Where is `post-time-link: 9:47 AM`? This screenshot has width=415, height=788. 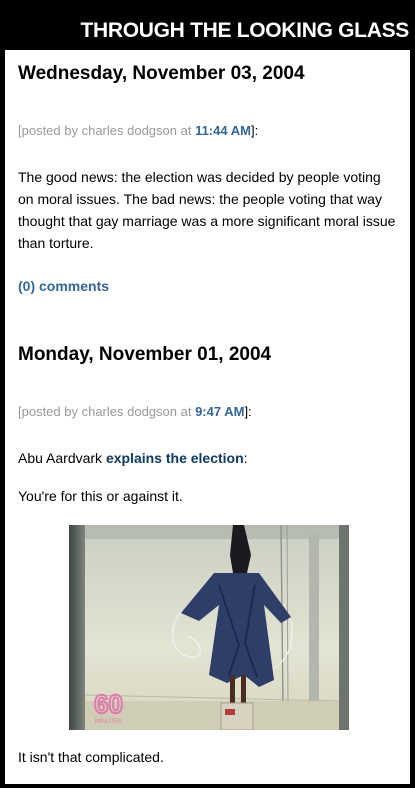
post-time-link: 9:47 AM is located at coordinates (219, 411).